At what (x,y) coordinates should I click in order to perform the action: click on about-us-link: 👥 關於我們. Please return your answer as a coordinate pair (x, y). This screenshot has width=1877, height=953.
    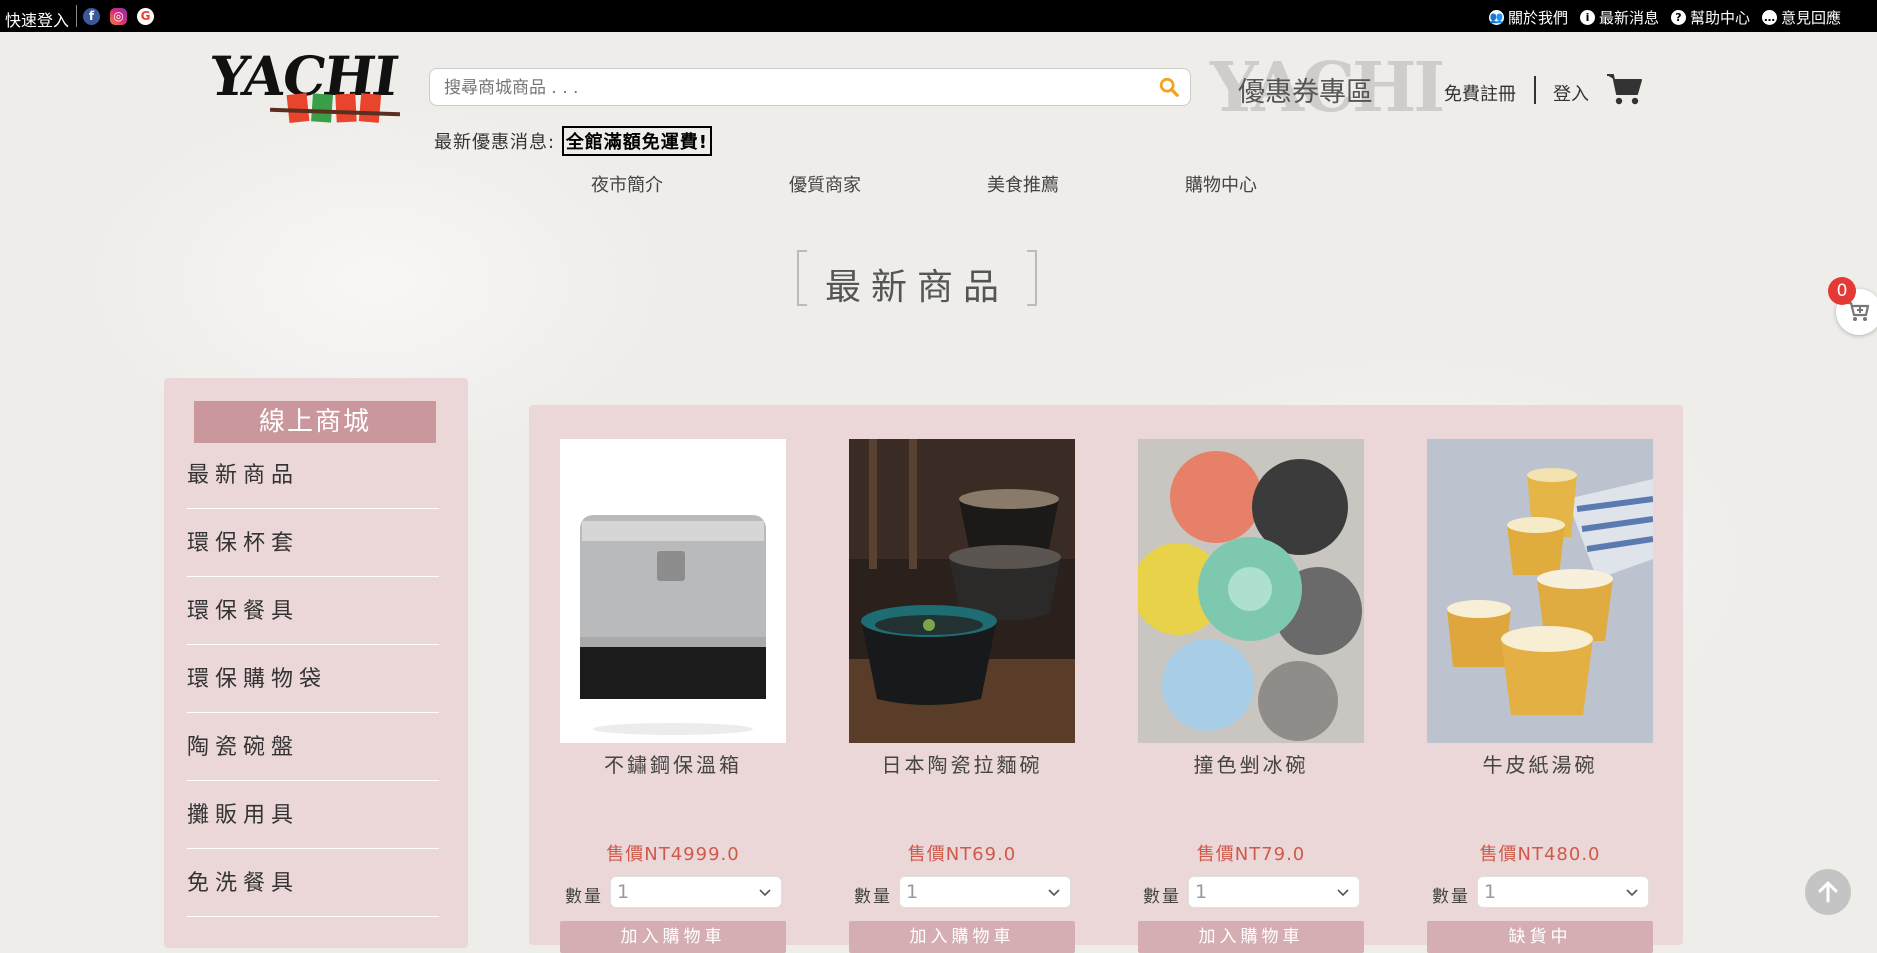
    Looking at the image, I should click on (1528, 17).